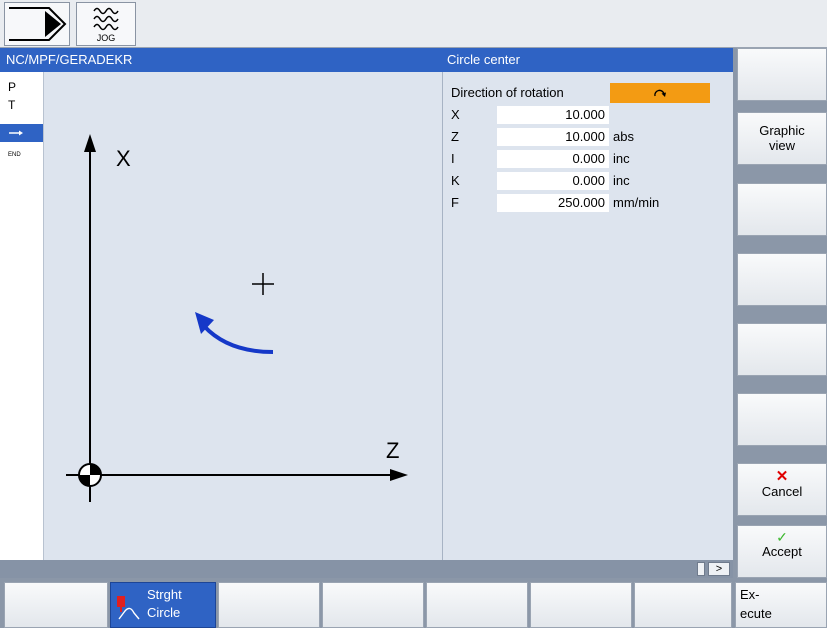 Image resolution: width=827 pixels, height=628 pixels. I want to click on z-axis-arrowhead, so click(399, 475).